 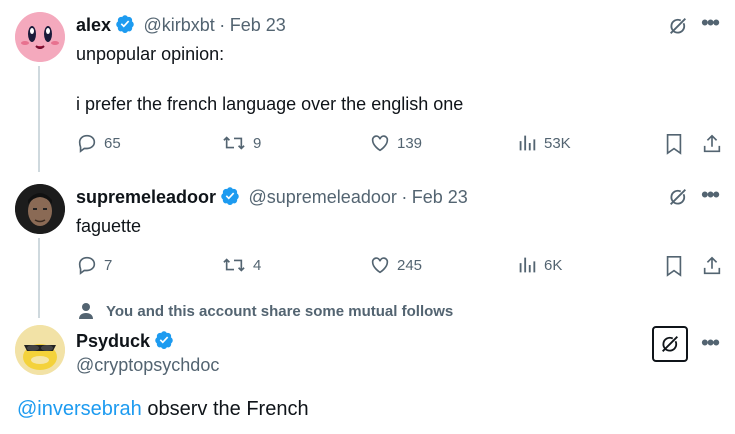 What do you see at coordinates (557, 143) in the screenshot?
I see `view-count: 53K` at bounding box center [557, 143].